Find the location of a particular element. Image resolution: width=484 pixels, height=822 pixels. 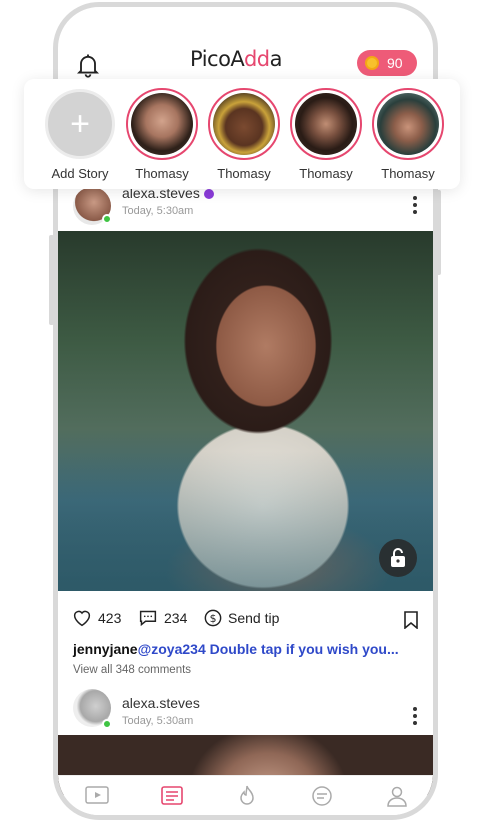

unlock-icon is located at coordinates (398, 557).